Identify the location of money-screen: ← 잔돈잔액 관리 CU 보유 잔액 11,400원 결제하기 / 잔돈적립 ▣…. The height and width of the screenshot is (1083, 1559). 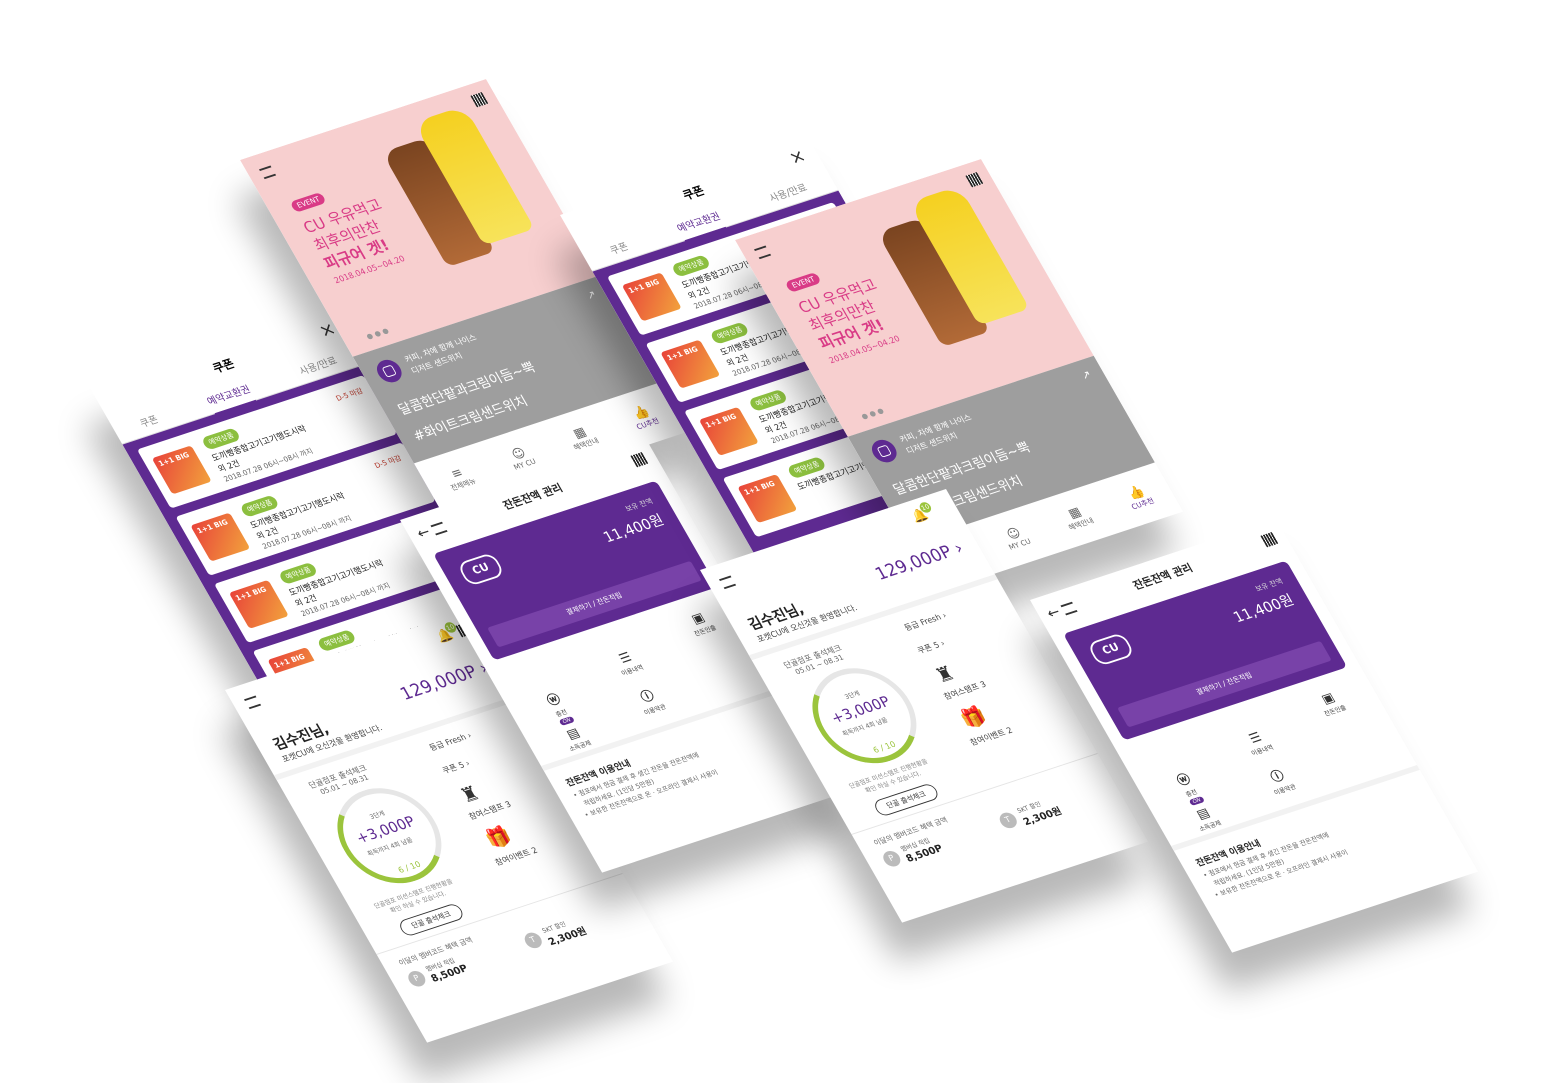
(1254, 736).